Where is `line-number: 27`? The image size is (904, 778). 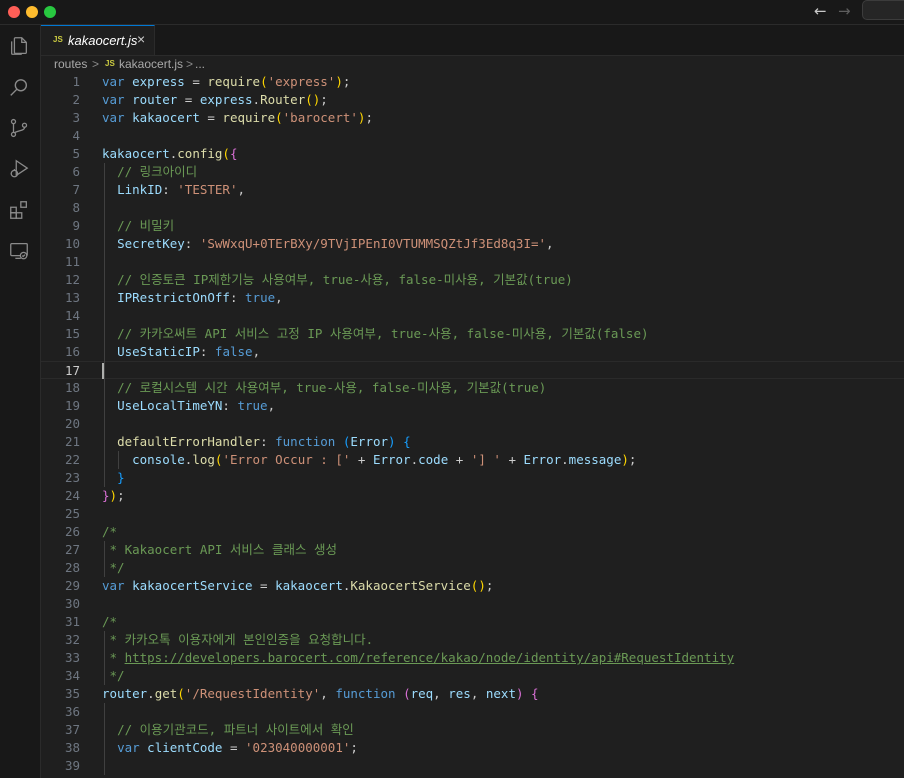 line-number: 27 is located at coordinates (72, 549).